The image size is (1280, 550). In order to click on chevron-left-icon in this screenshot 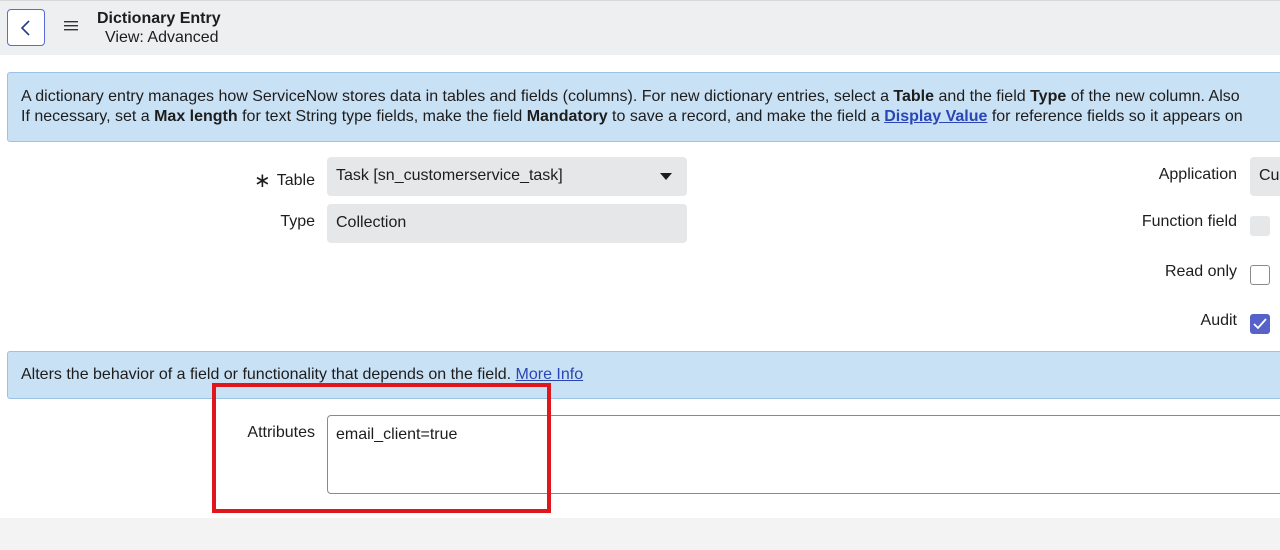, I will do `click(25, 28)`.